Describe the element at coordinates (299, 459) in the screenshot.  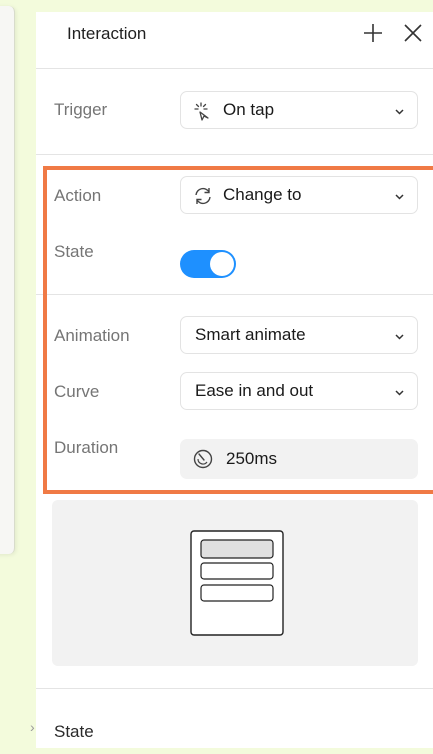
I see `duration-input: 250ms` at that location.